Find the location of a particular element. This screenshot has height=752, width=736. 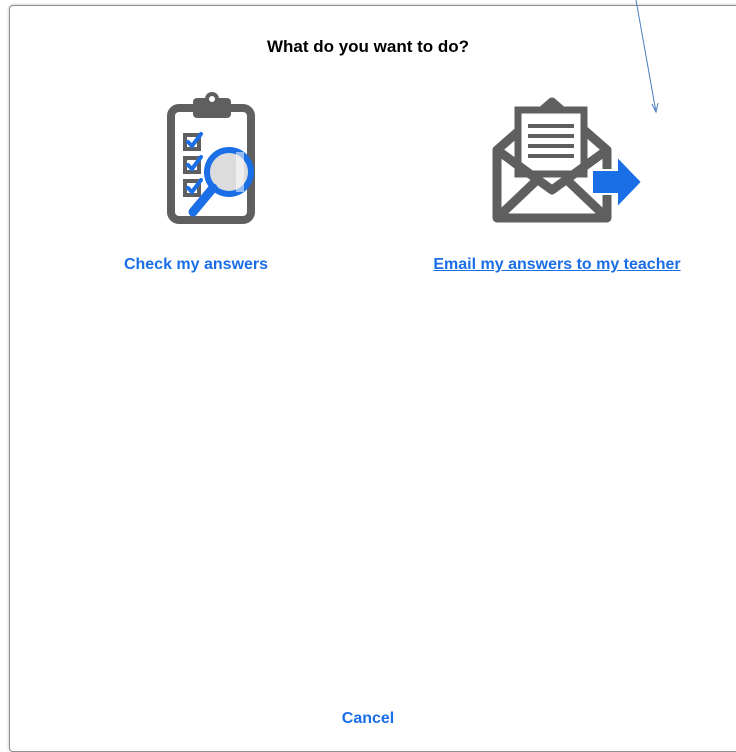

annotation-pointer-line is located at coordinates (647, 57).